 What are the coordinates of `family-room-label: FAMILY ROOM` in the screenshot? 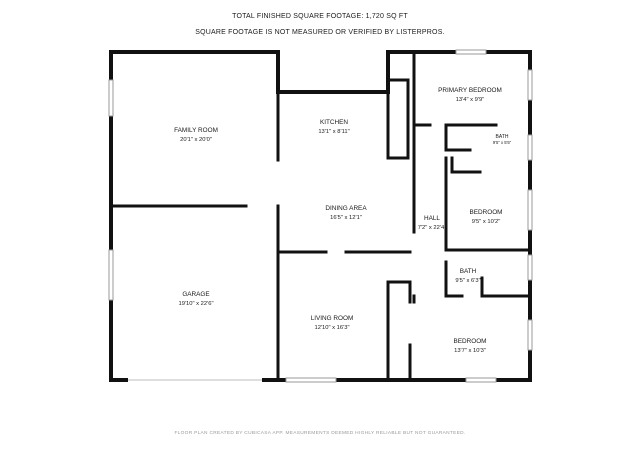 It's located at (196, 130).